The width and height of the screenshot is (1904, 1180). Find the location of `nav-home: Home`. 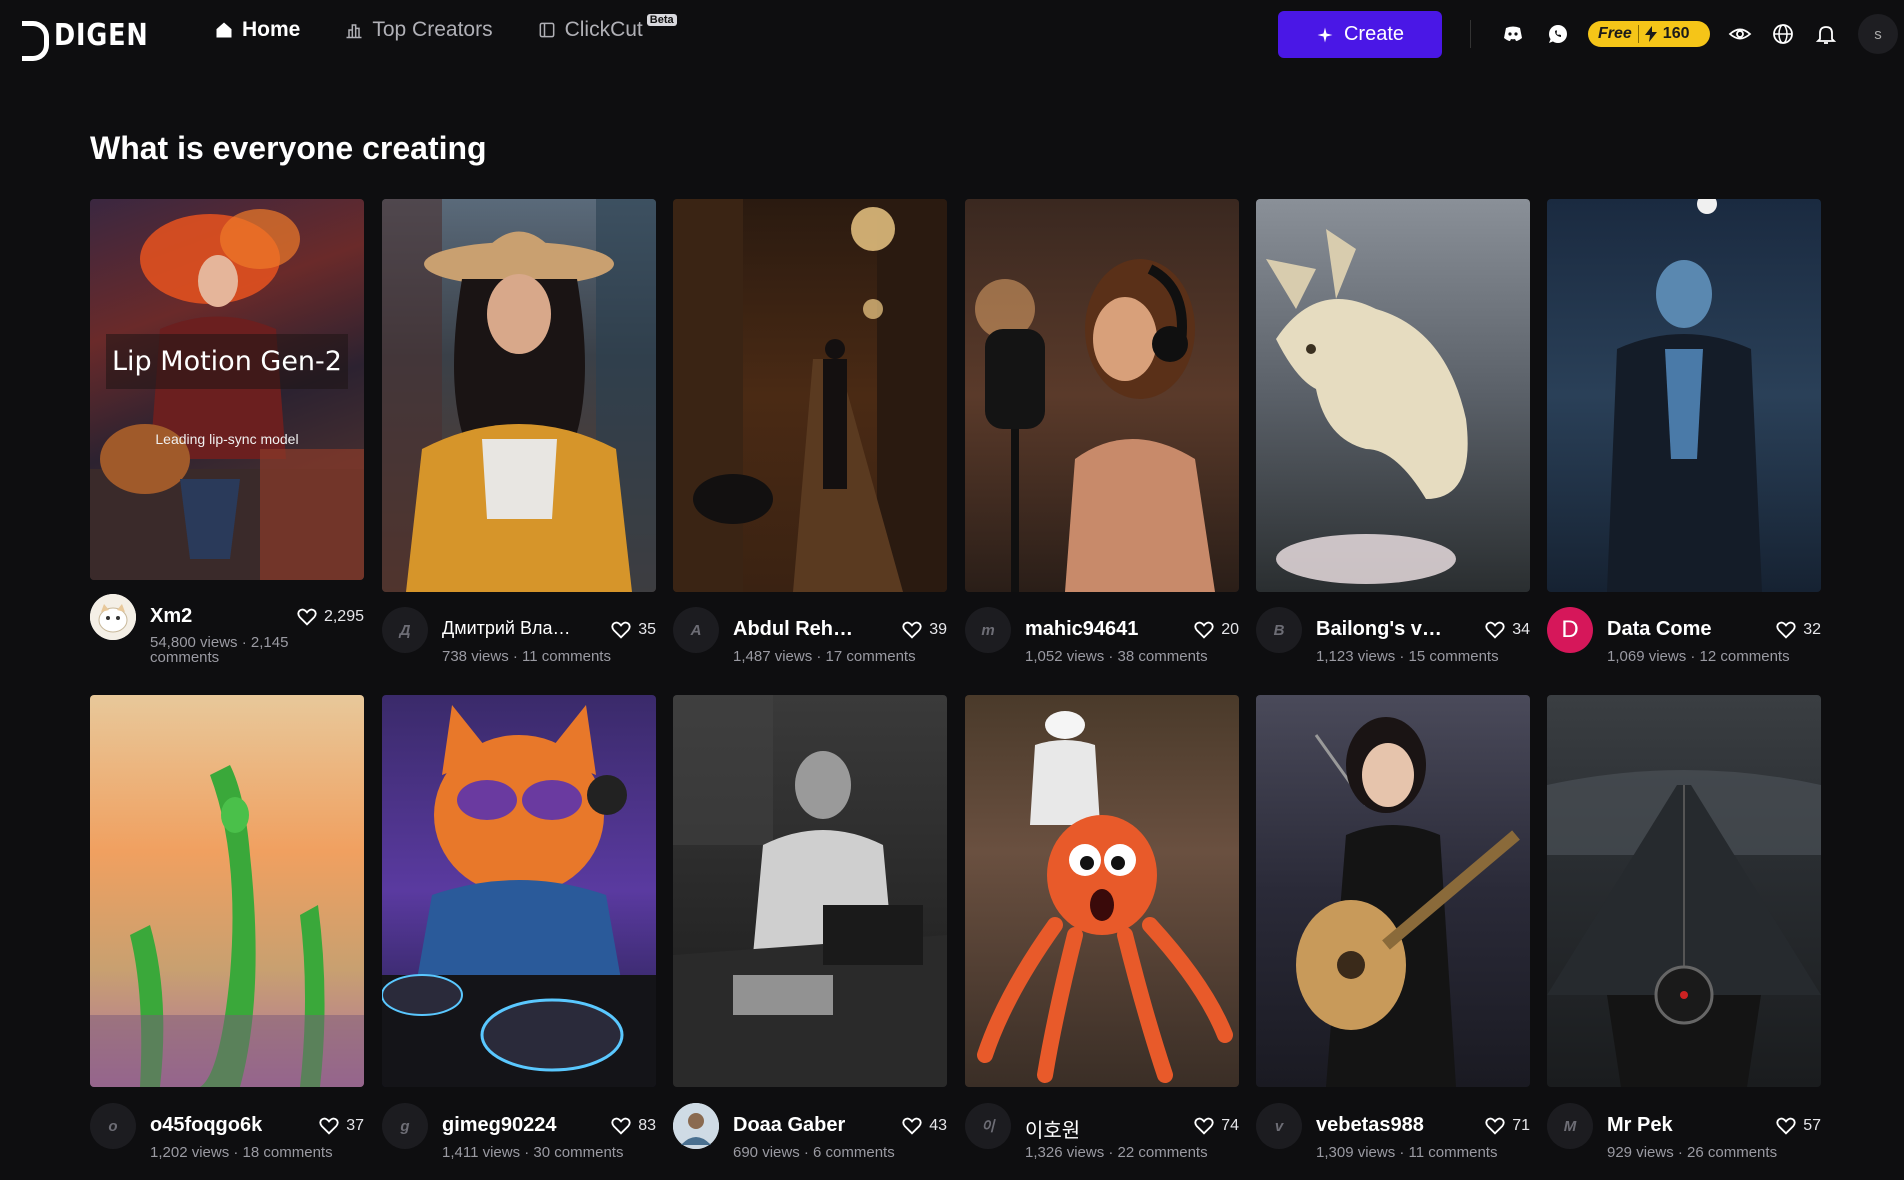

nav-home: Home is located at coordinates (257, 30).